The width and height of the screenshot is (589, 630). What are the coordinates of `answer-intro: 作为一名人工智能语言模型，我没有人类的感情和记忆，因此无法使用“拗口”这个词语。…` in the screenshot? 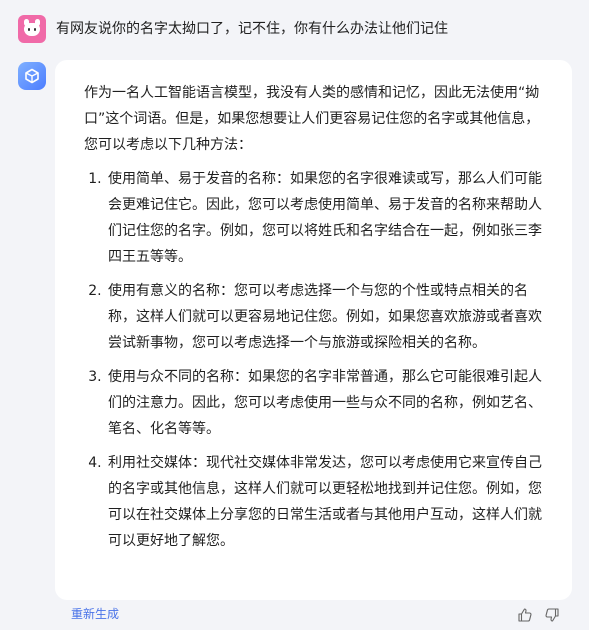 It's located at (312, 119).